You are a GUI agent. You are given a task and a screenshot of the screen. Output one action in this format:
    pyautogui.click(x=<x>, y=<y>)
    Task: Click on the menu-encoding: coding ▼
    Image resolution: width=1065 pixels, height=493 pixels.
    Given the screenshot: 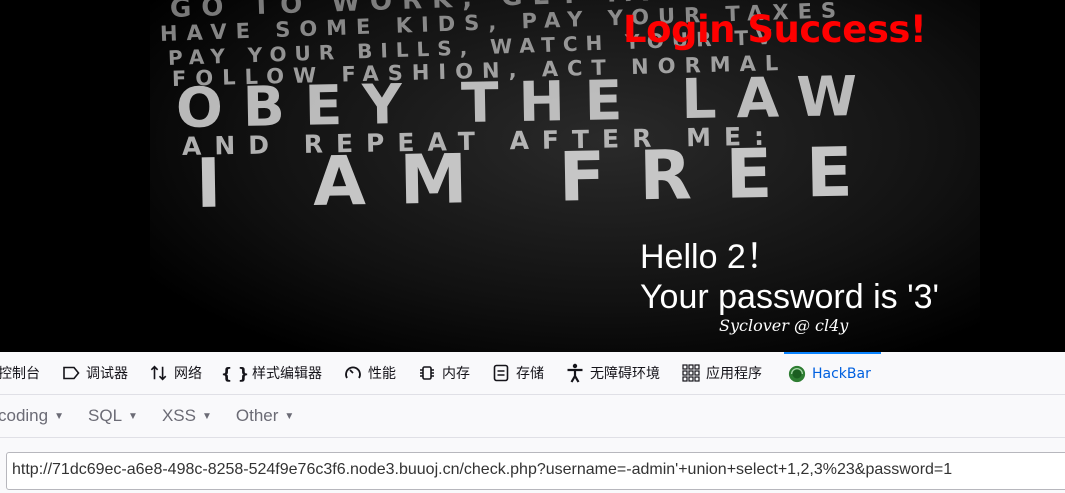 What is the action you would take?
    pyautogui.click(x=32, y=416)
    